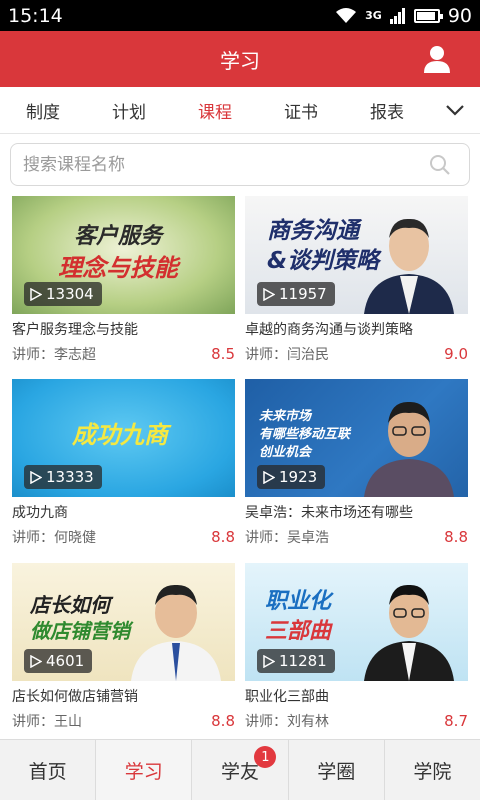 Image resolution: width=480 pixels, height=800 pixels. I want to click on app-header: 学习, so click(240, 59).